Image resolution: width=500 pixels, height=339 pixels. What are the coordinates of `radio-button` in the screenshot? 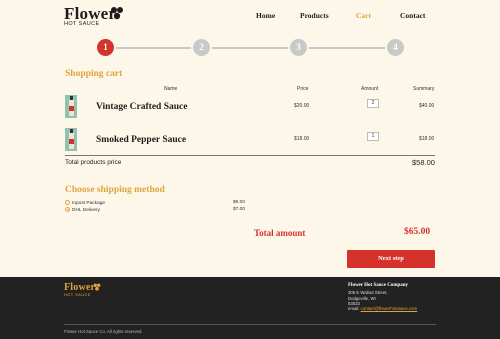 It's located at (67, 202).